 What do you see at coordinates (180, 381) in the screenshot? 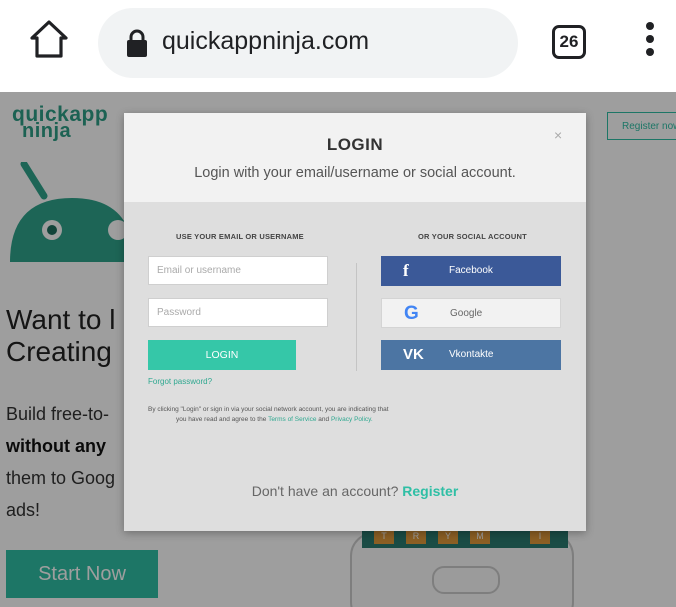
I see `forgot-password-link: Forgot password?` at bounding box center [180, 381].